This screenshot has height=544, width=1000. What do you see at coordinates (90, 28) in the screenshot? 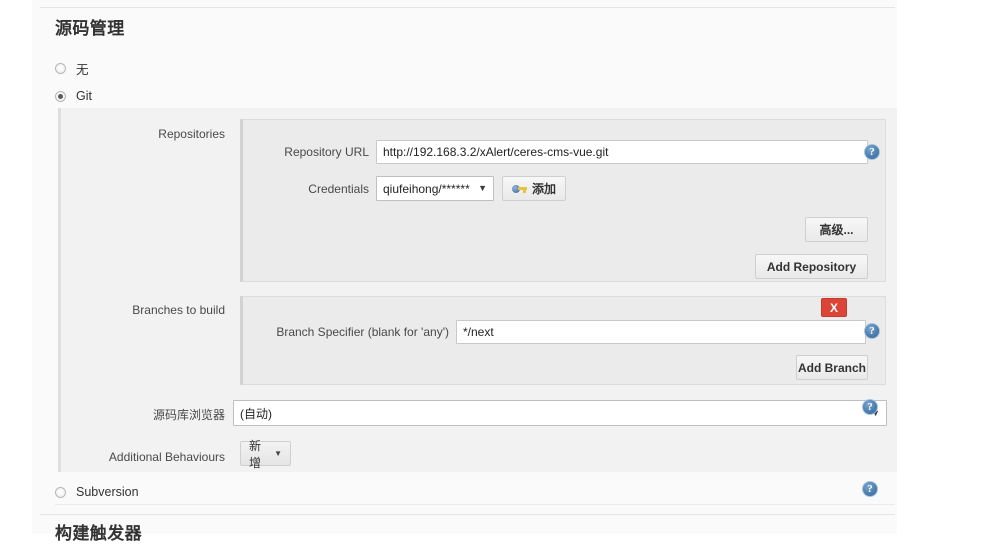
I see `page-title: 源码管理` at bounding box center [90, 28].